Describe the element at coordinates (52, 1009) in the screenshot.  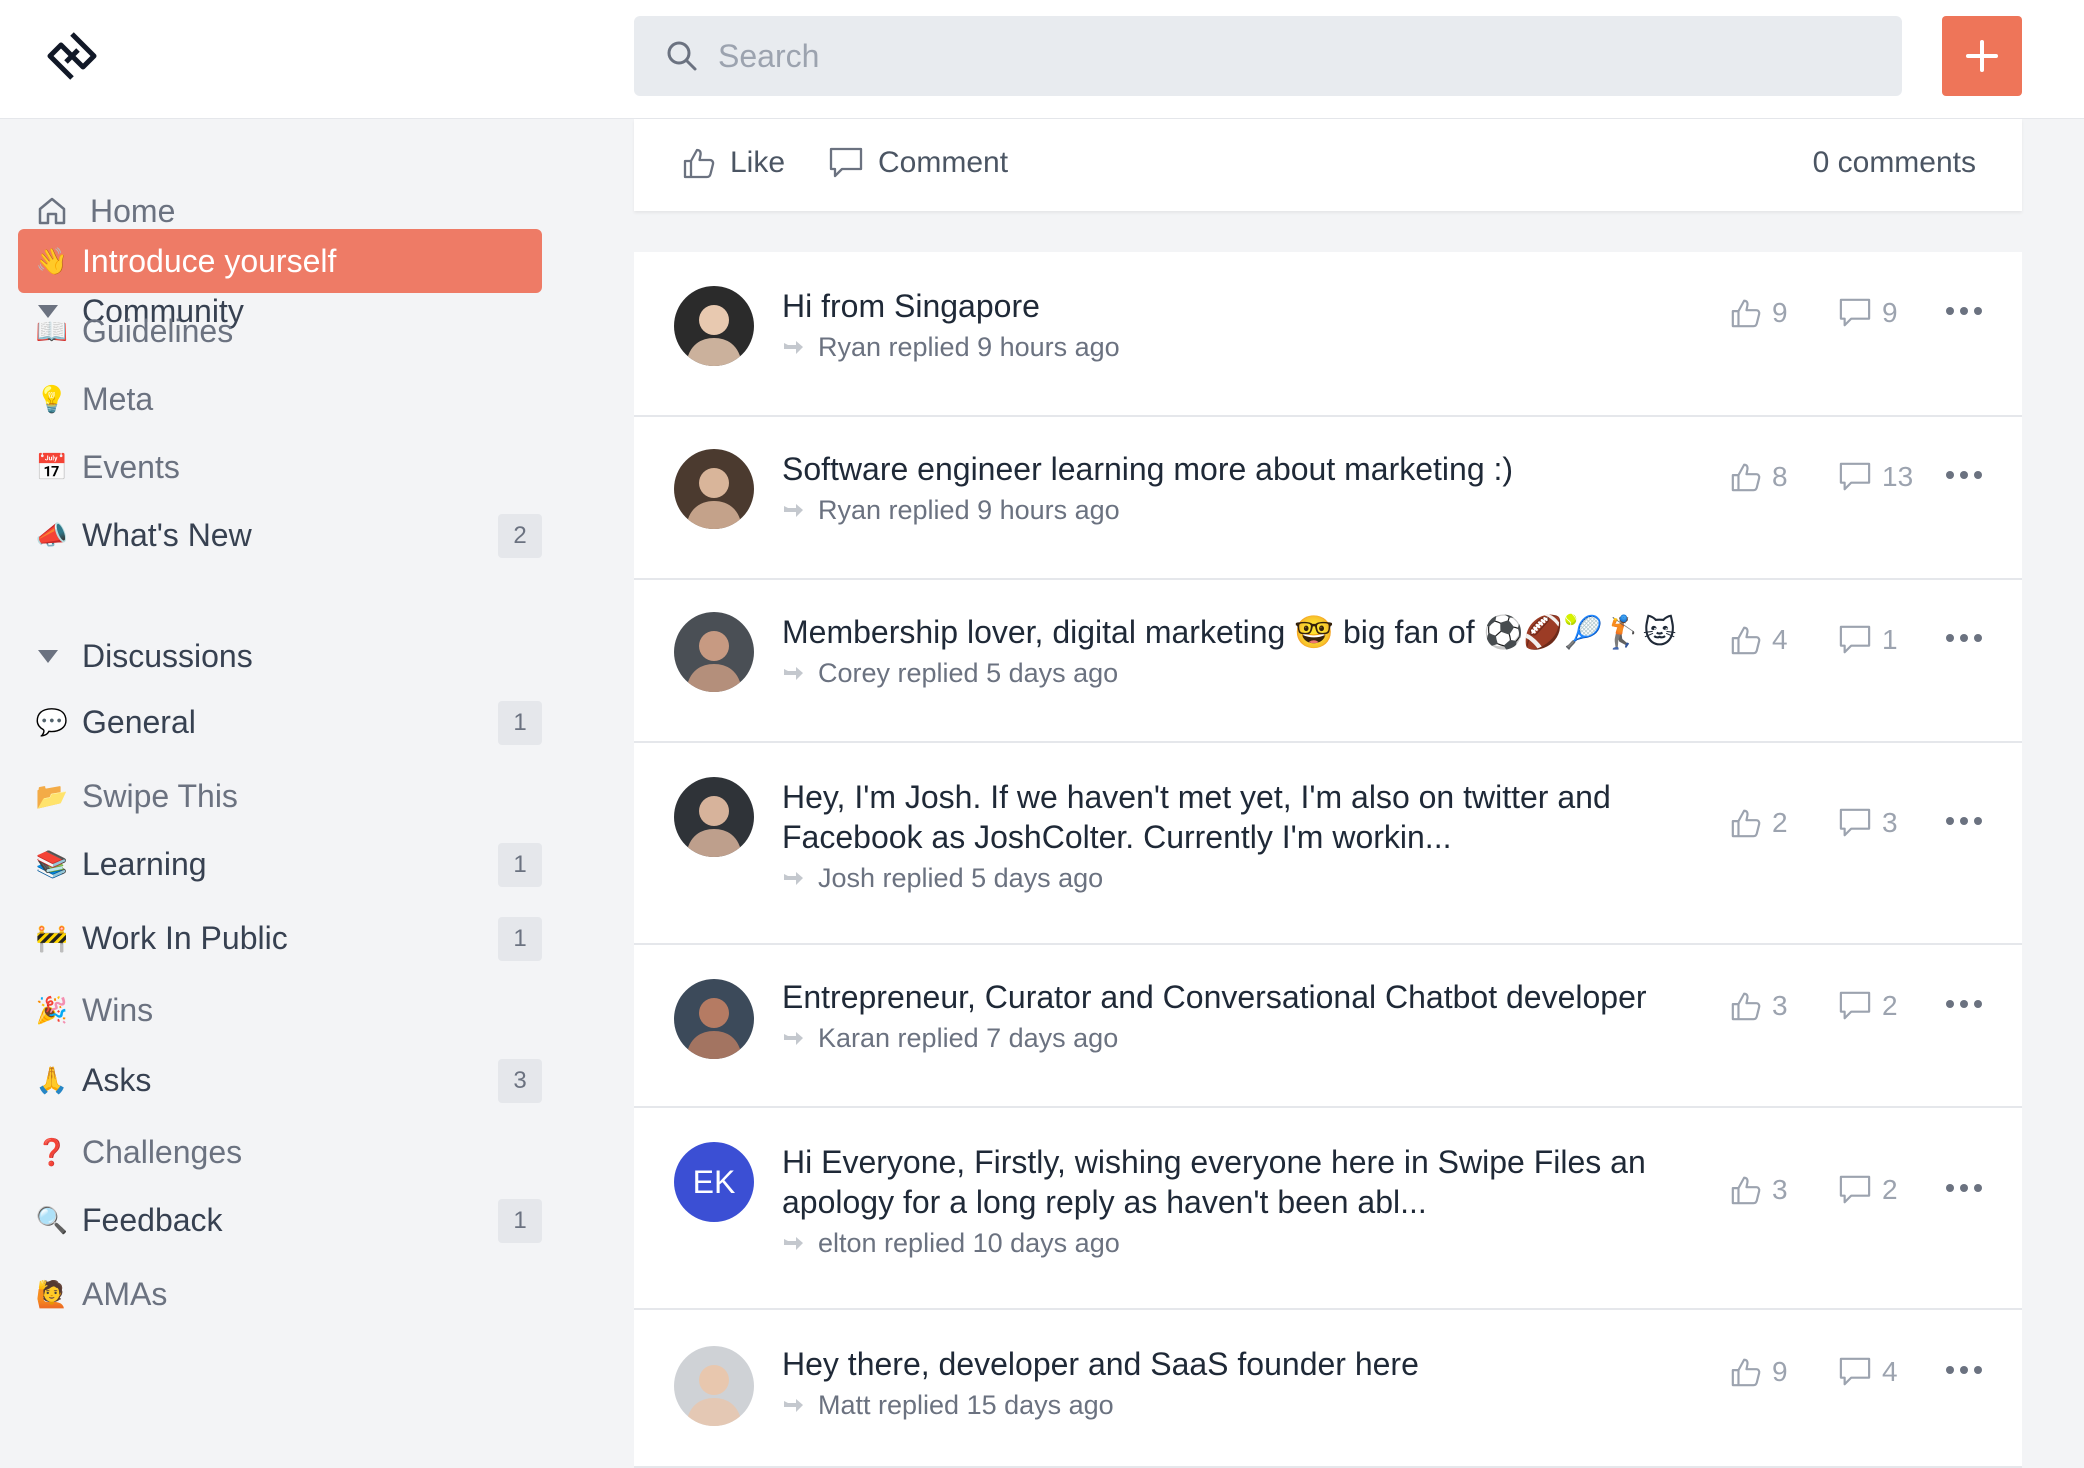
I see `channel-emoji-icon: 🎉` at that location.